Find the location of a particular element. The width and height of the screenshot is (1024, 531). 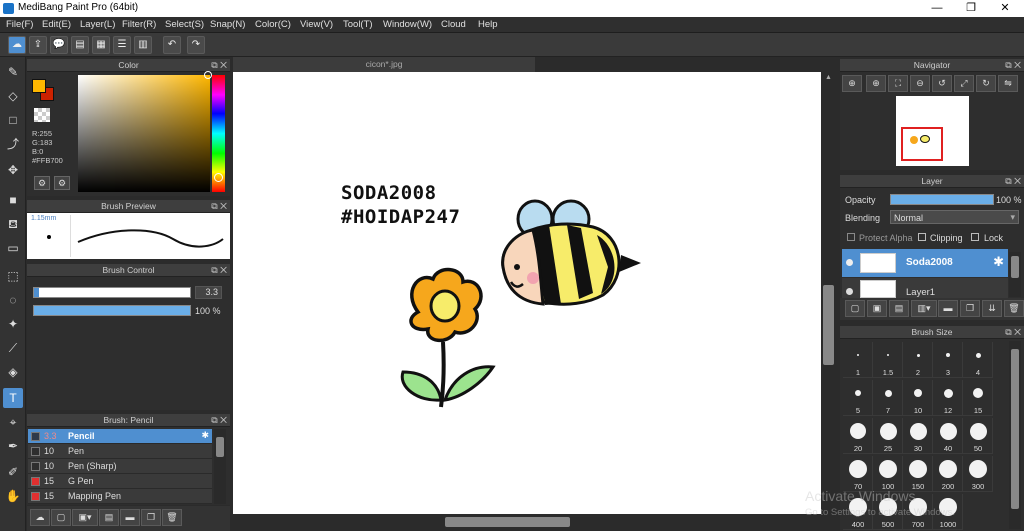

brush-size-option: 4 is located at coordinates (978, 360).